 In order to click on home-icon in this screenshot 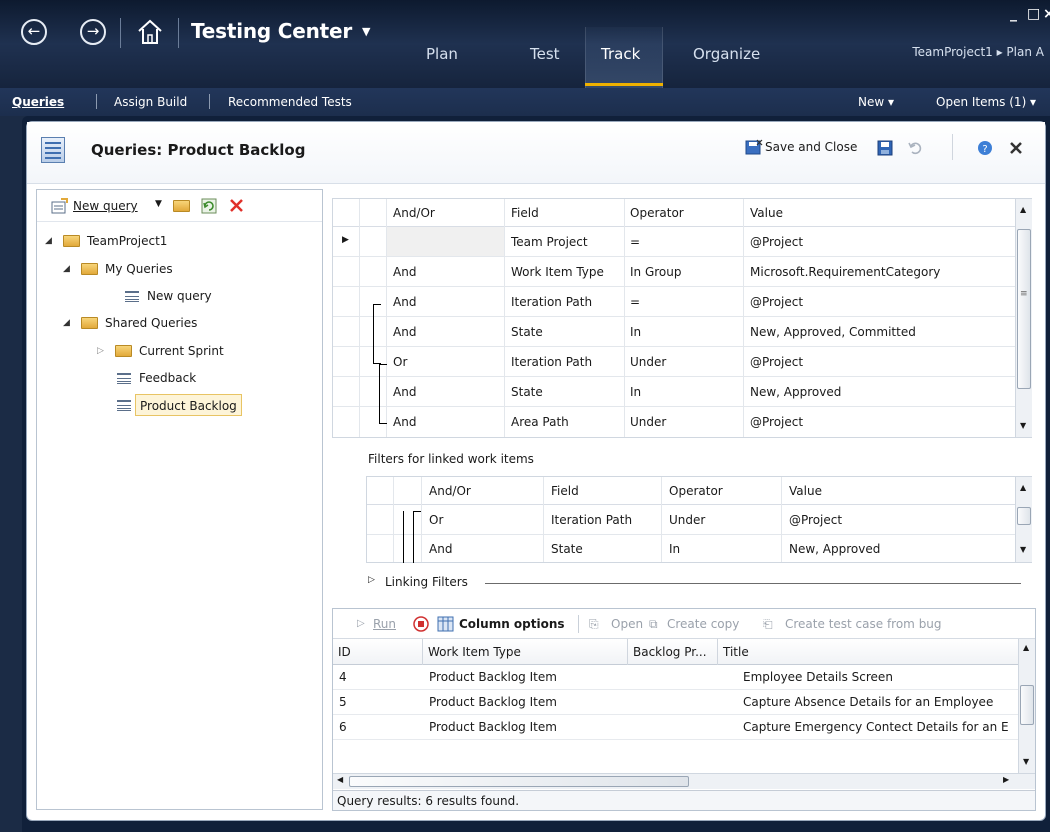, I will do `click(150, 32)`.